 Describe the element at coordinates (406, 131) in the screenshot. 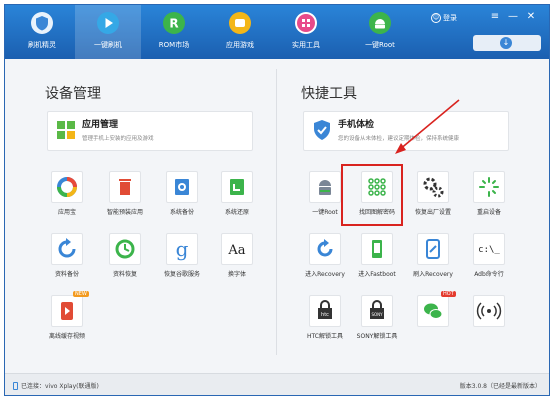

I see `phone-checkup-card: 手机体检 您的设备从未体检，建议定期体检，保持系统健康` at that location.